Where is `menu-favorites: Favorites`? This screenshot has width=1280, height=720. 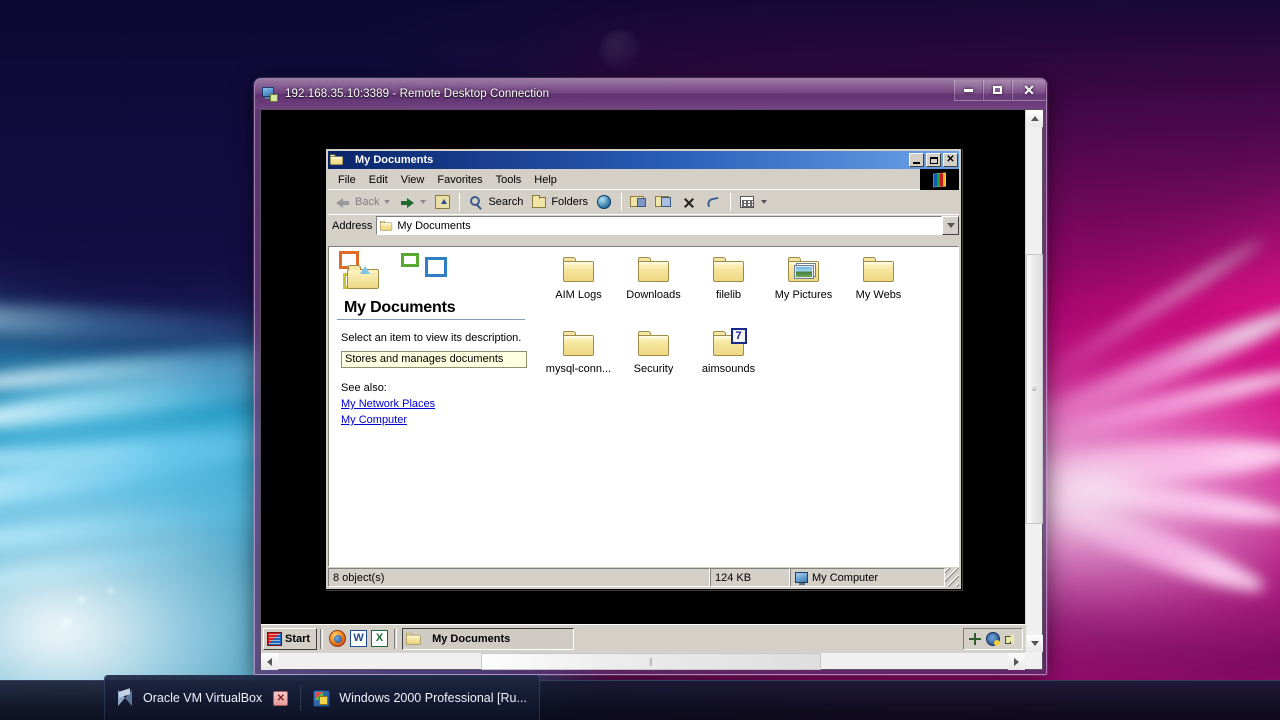
menu-favorites: Favorites is located at coordinates (459, 180).